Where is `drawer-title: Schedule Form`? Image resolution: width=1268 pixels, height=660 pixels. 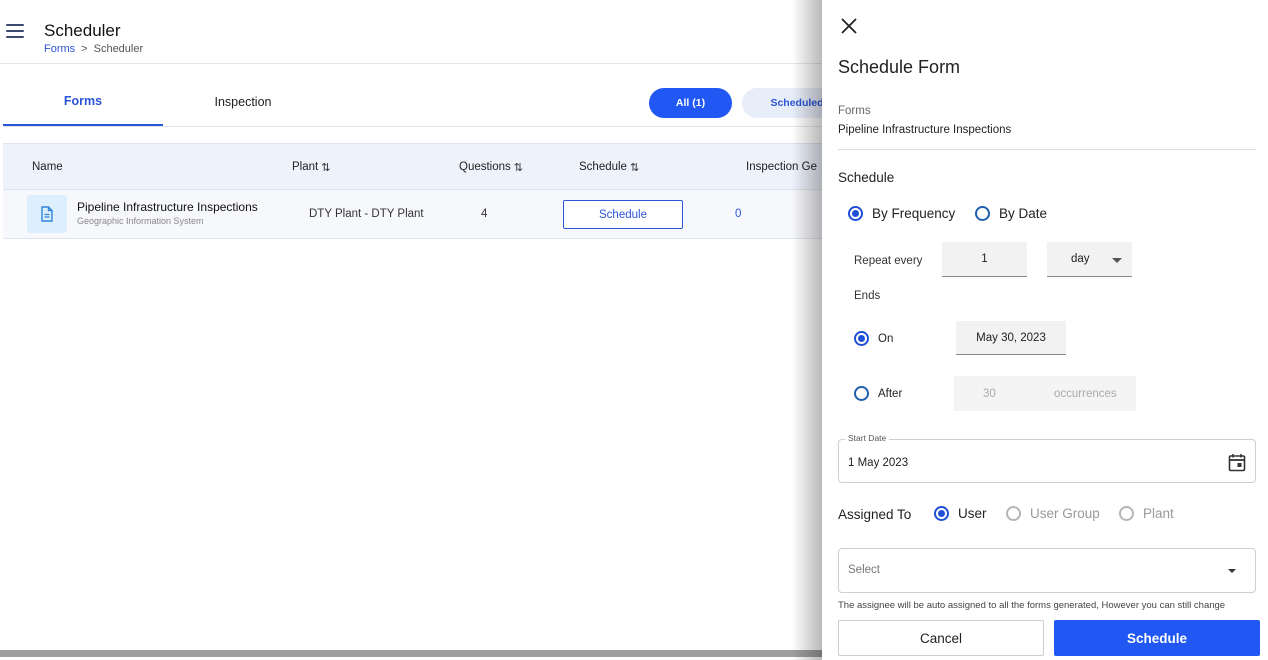 drawer-title: Schedule Form is located at coordinates (899, 67).